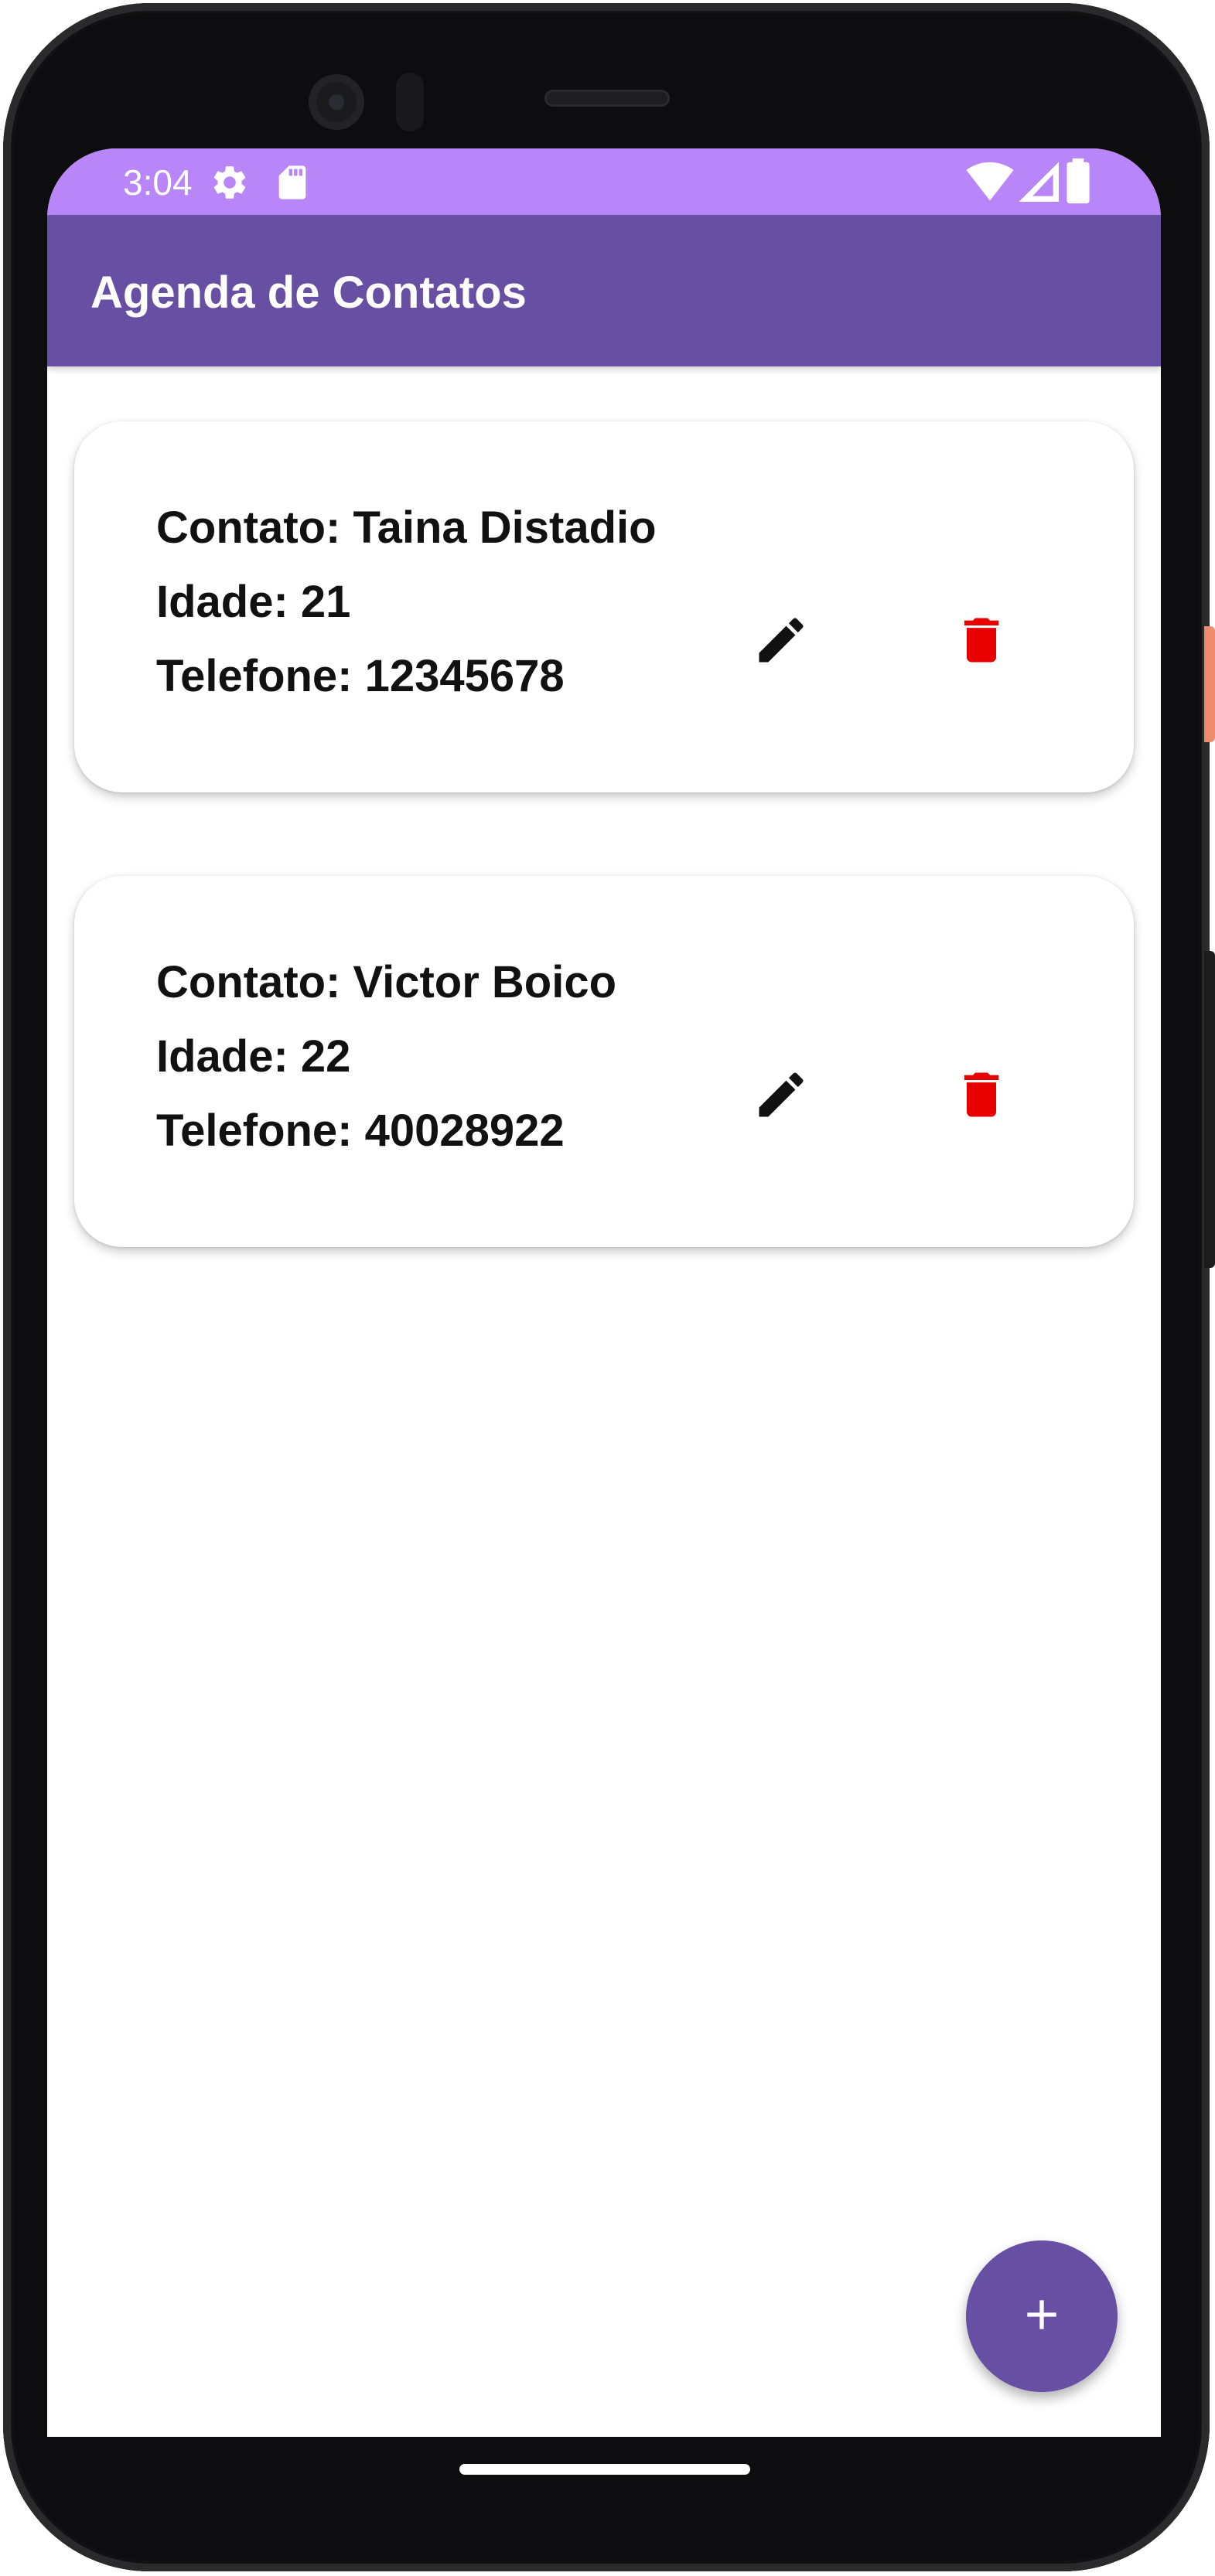 The width and height of the screenshot is (1215, 2576). What do you see at coordinates (360, 1131) in the screenshot?
I see `contact-phone: Telefone: 40028922` at bounding box center [360, 1131].